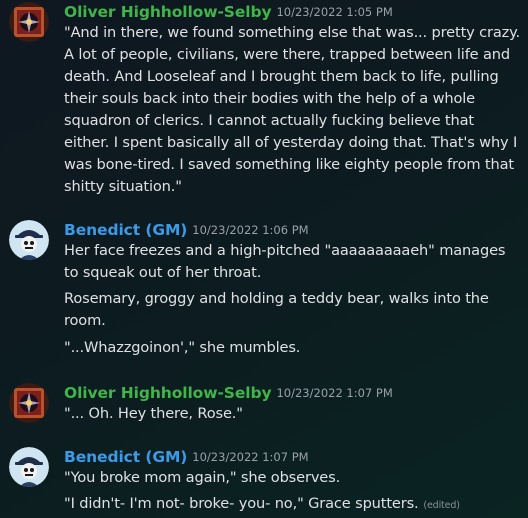  I want to click on message-text: "...Whazzgoinon'," she mumbles., so click(182, 347).